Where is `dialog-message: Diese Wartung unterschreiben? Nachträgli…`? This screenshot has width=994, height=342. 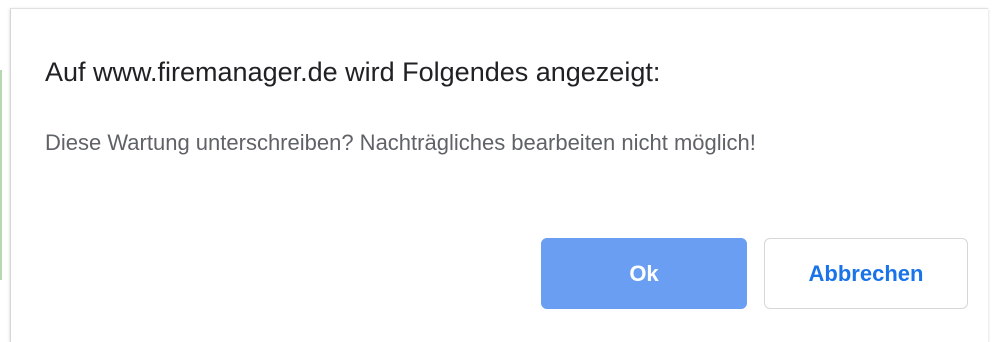
dialog-message: Diese Wartung unterschreiben? Nachträgli… is located at coordinates (400, 142).